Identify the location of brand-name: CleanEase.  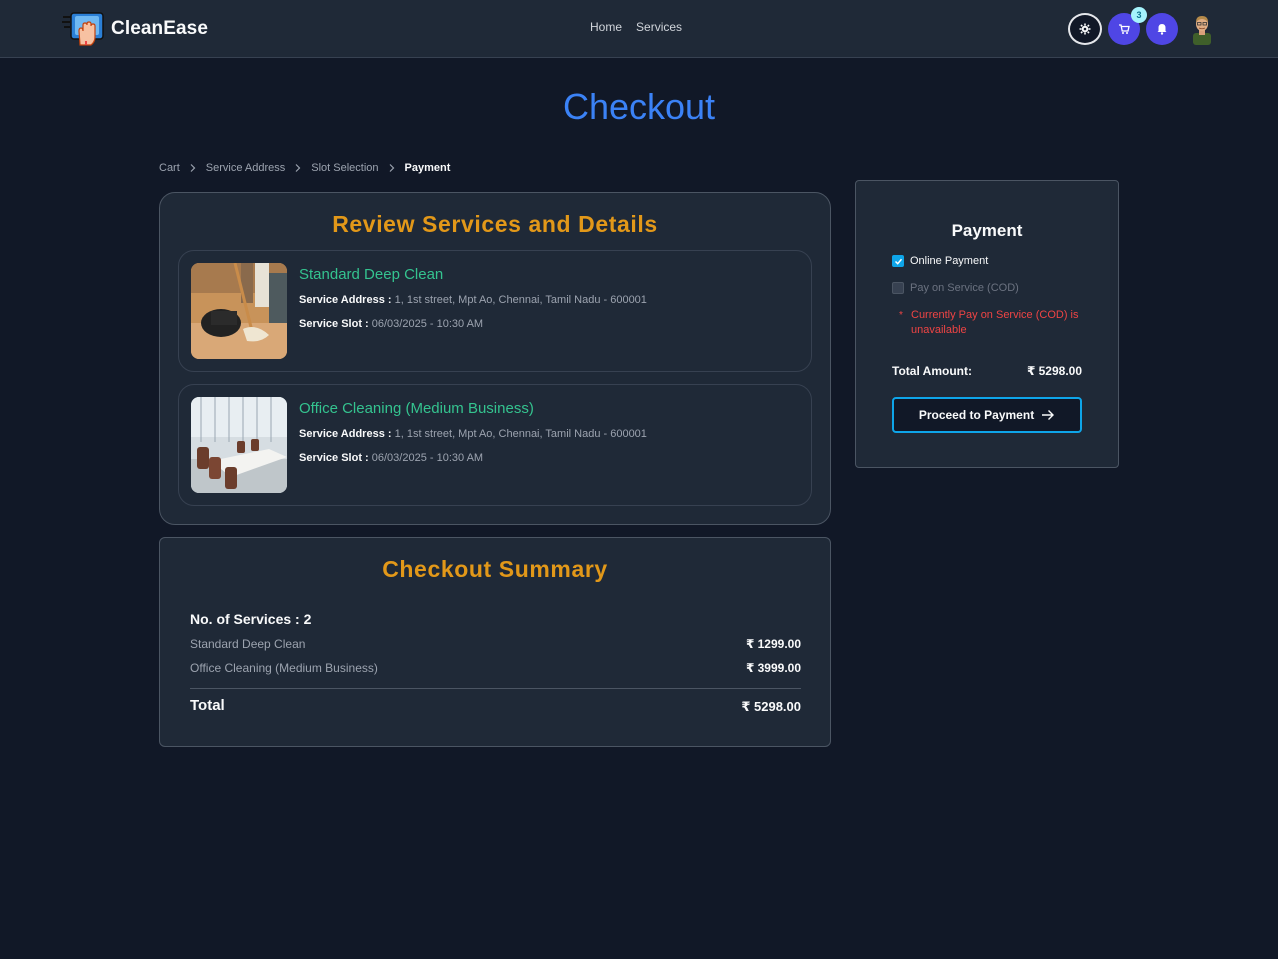
(160, 28).